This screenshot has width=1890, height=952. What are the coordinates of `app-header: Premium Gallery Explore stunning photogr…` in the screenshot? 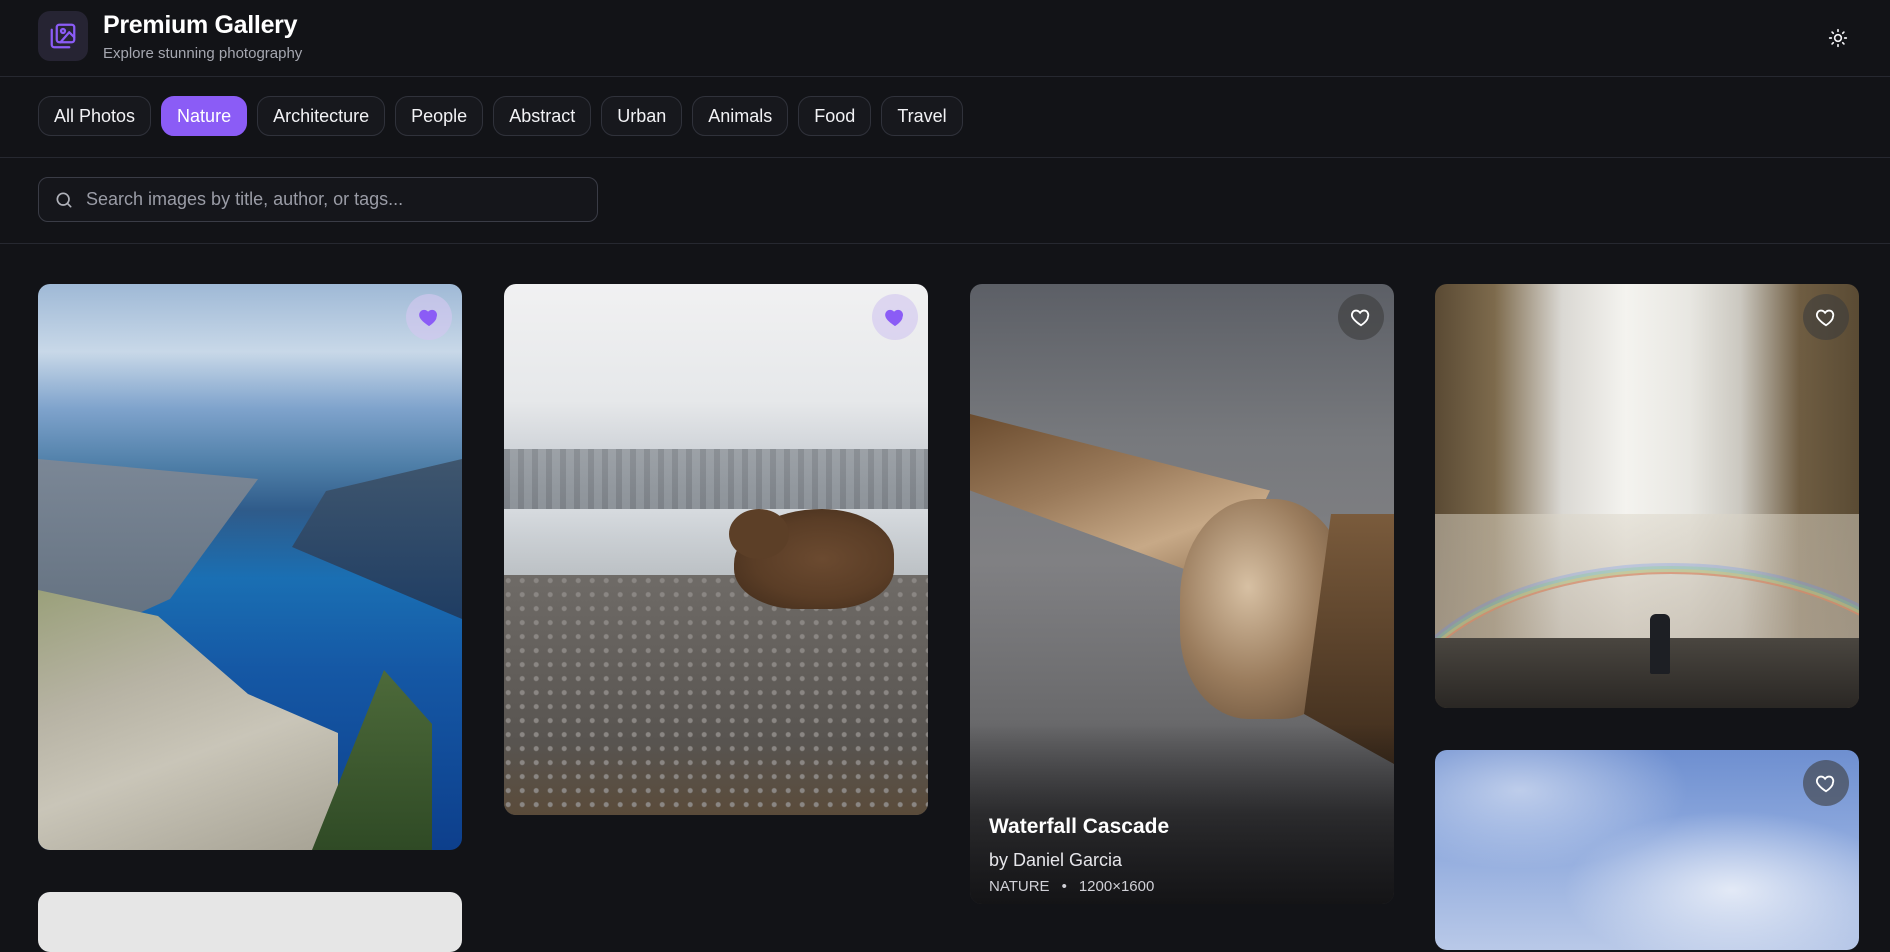 It's located at (945, 38).